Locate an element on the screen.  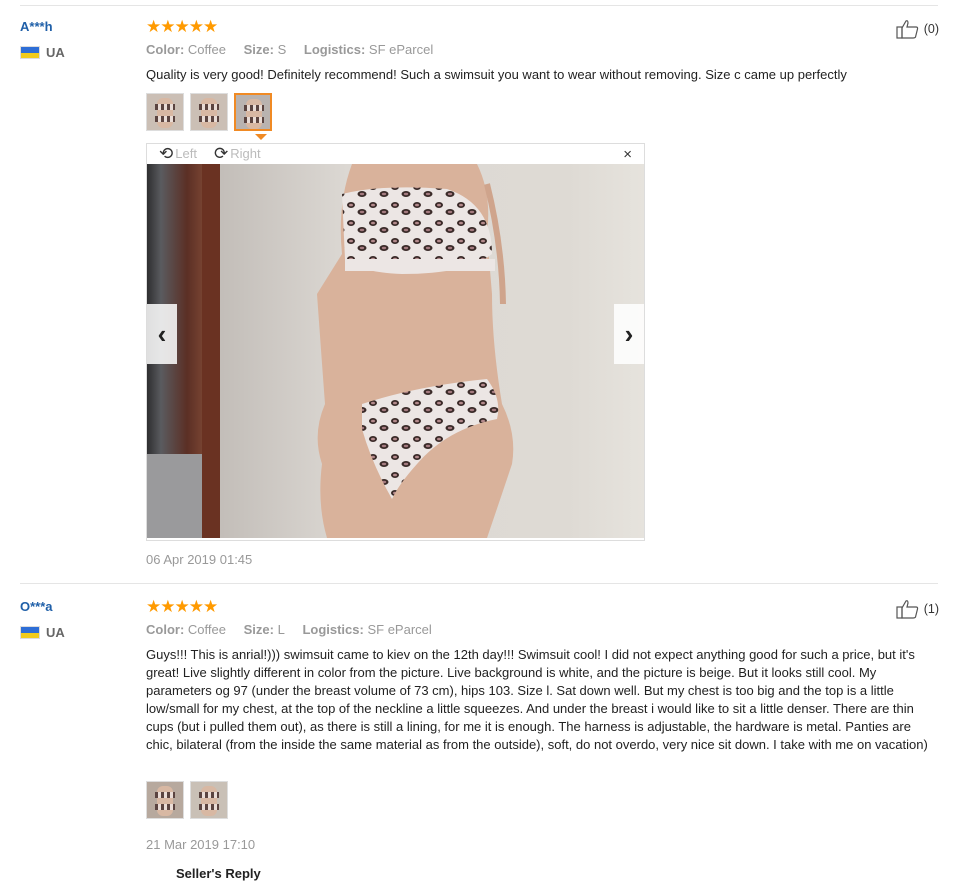
review-date: 21 Mar 2019 17:10 is located at coordinates (201, 844).